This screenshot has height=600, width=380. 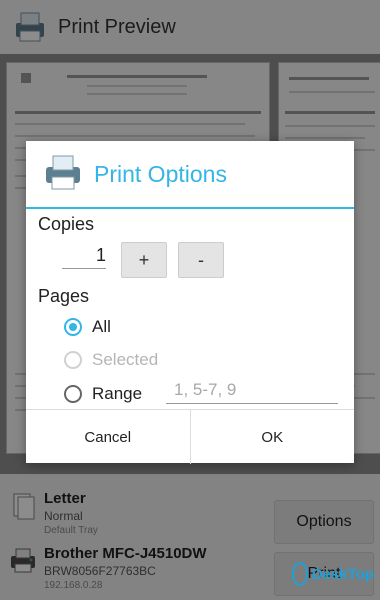 I want to click on pages-label: Pages, so click(x=64, y=296).